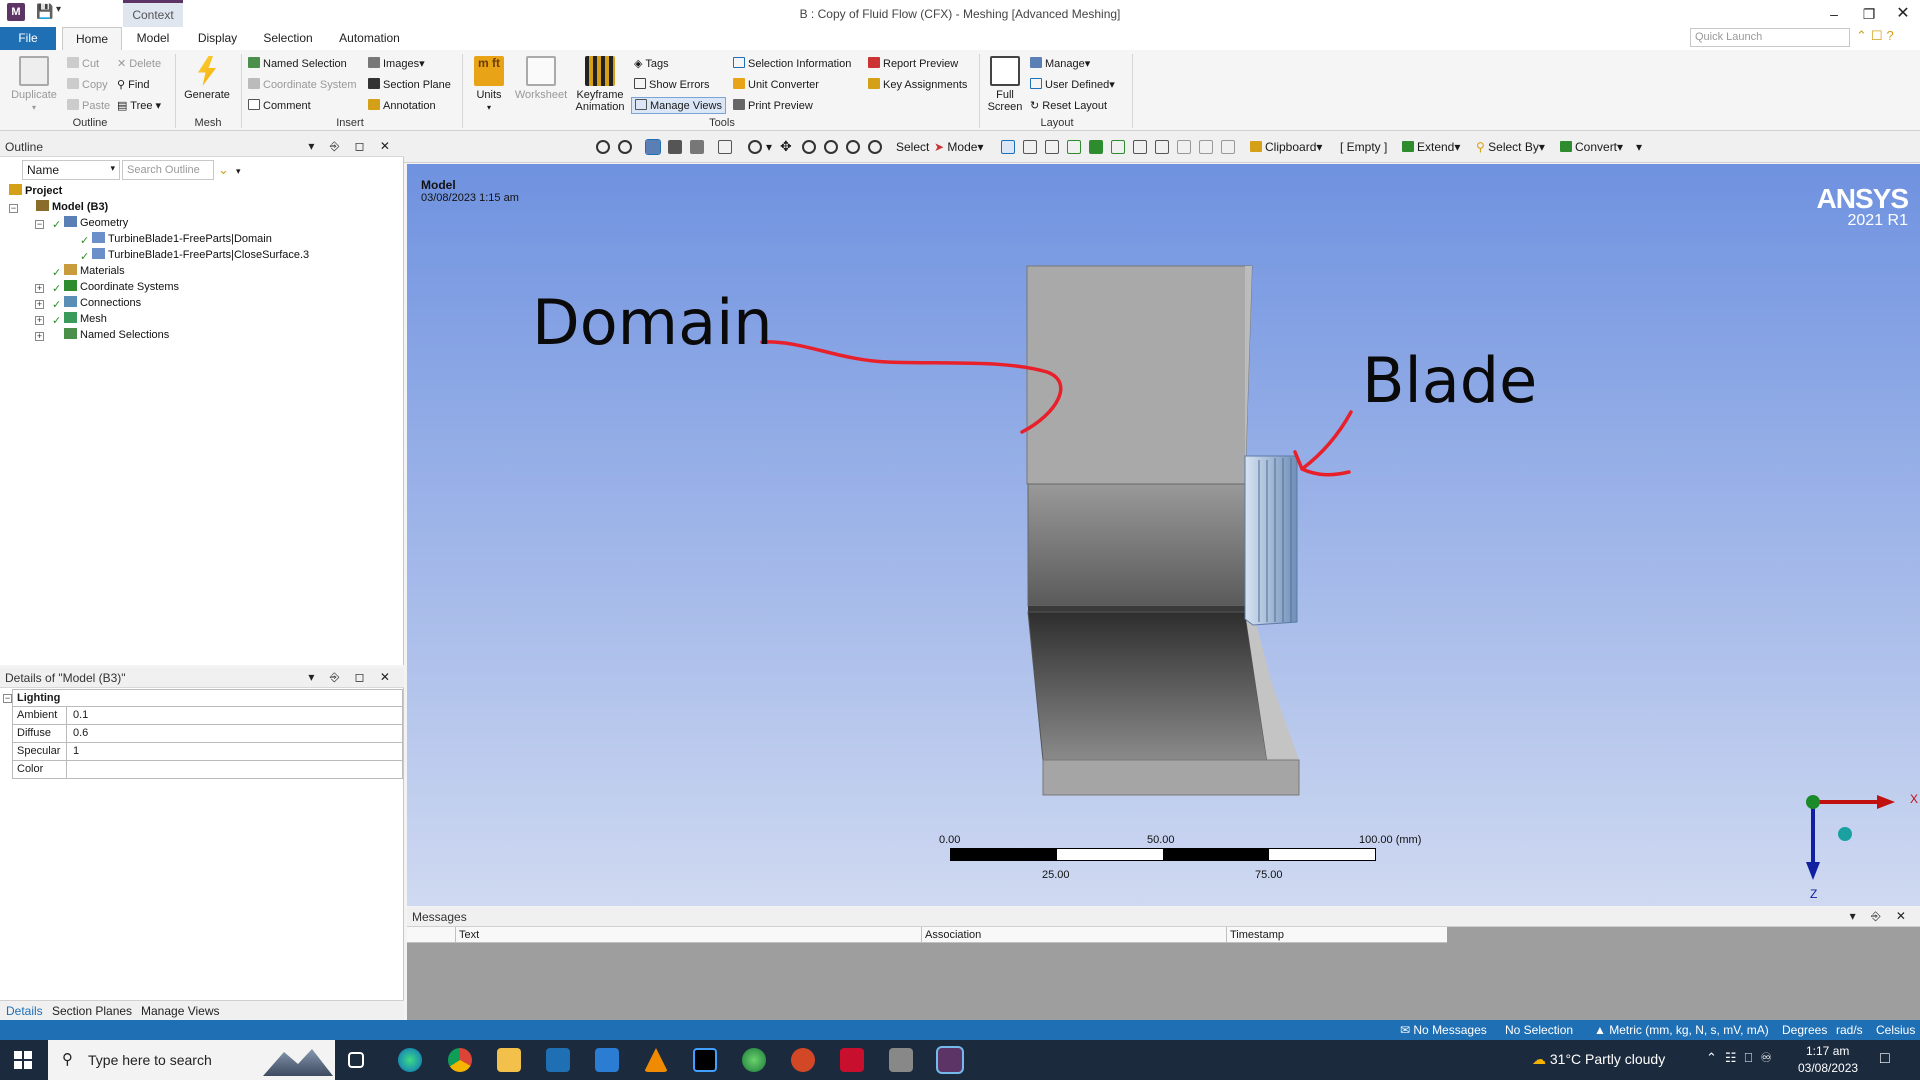 The height and width of the screenshot is (1080, 1920). I want to click on domain-upper-face, so click(1139, 375).